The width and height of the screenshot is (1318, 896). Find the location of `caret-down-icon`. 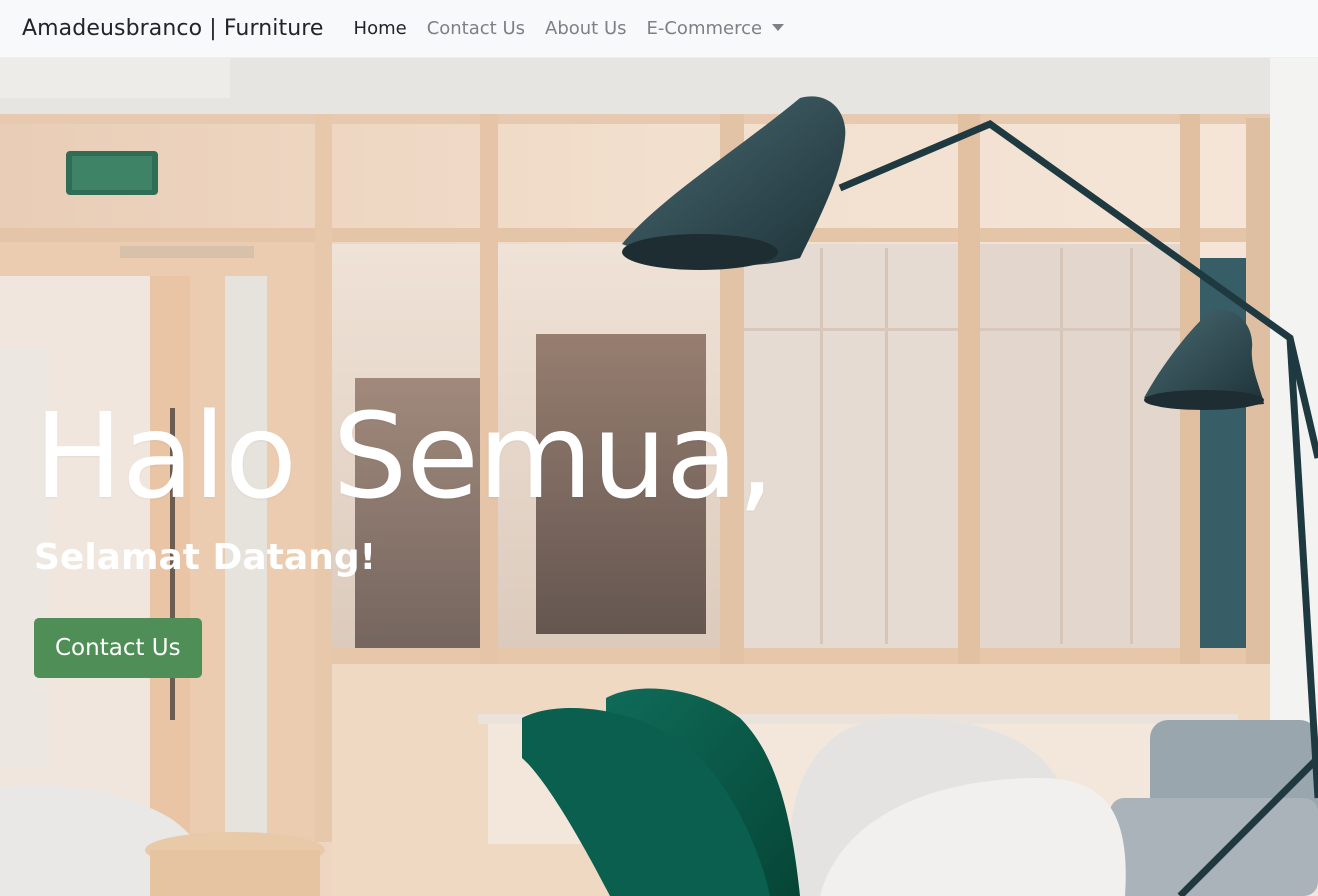

caret-down-icon is located at coordinates (778, 27).